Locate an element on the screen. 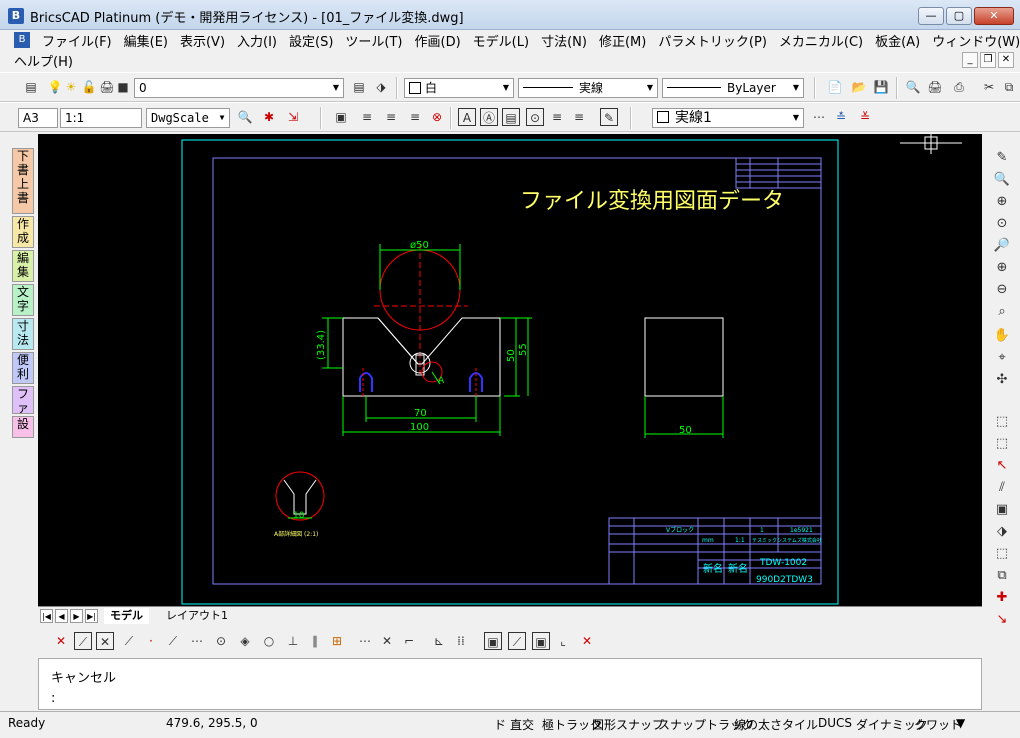  bricscad-app-icon: B is located at coordinates (16, 16).